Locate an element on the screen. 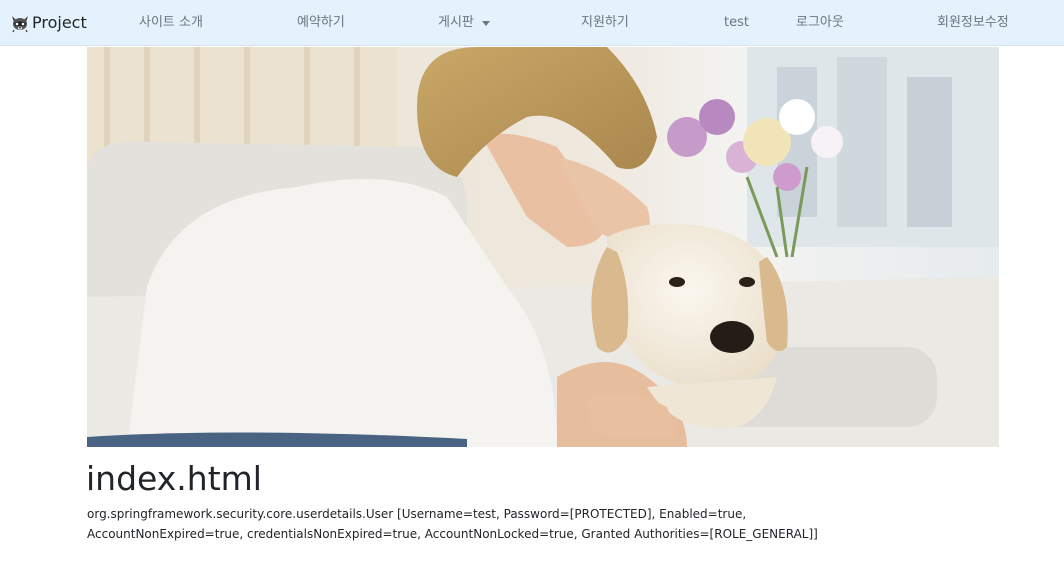 This screenshot has height=573, width=1064. nav-item-edit-profile: 회원정보수정 is located at coordinates (973, 23).